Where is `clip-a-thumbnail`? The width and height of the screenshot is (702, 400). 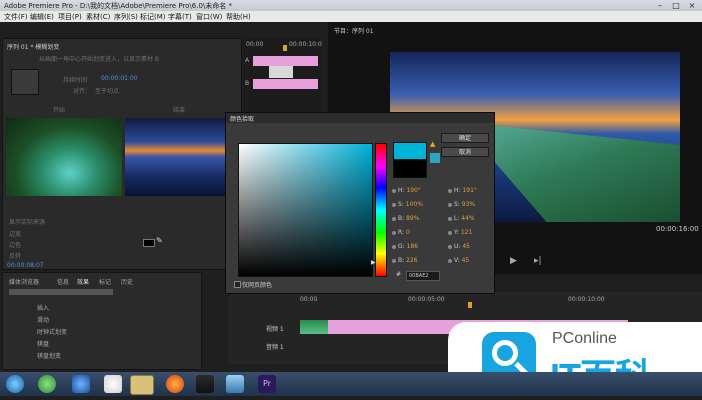 clip-a-thumbnail is located at coordinates (64, 157).